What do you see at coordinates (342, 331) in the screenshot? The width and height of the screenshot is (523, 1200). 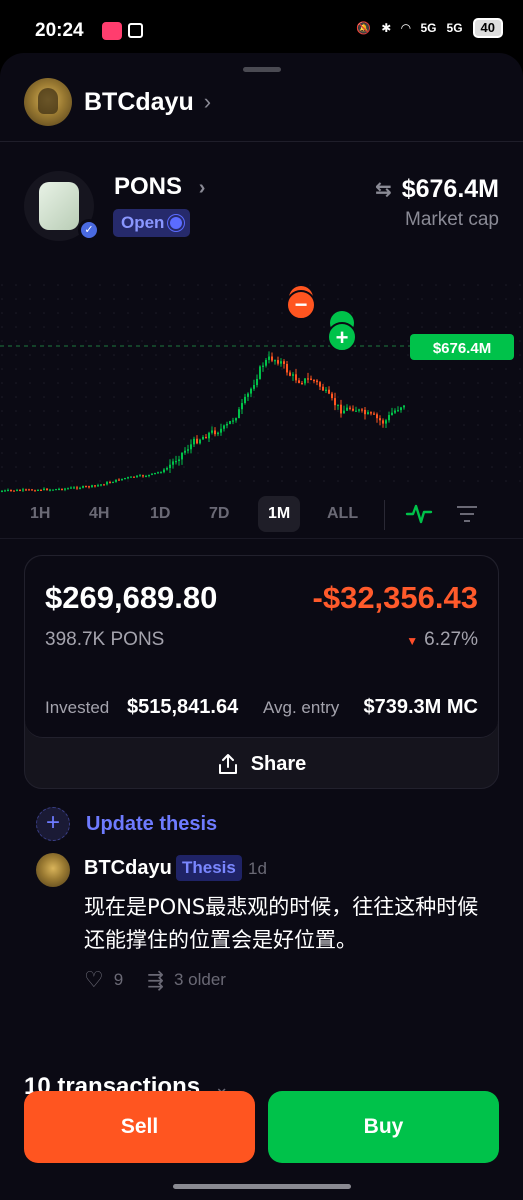 I see `buy-marker: +` at bounding box center [342, 331].